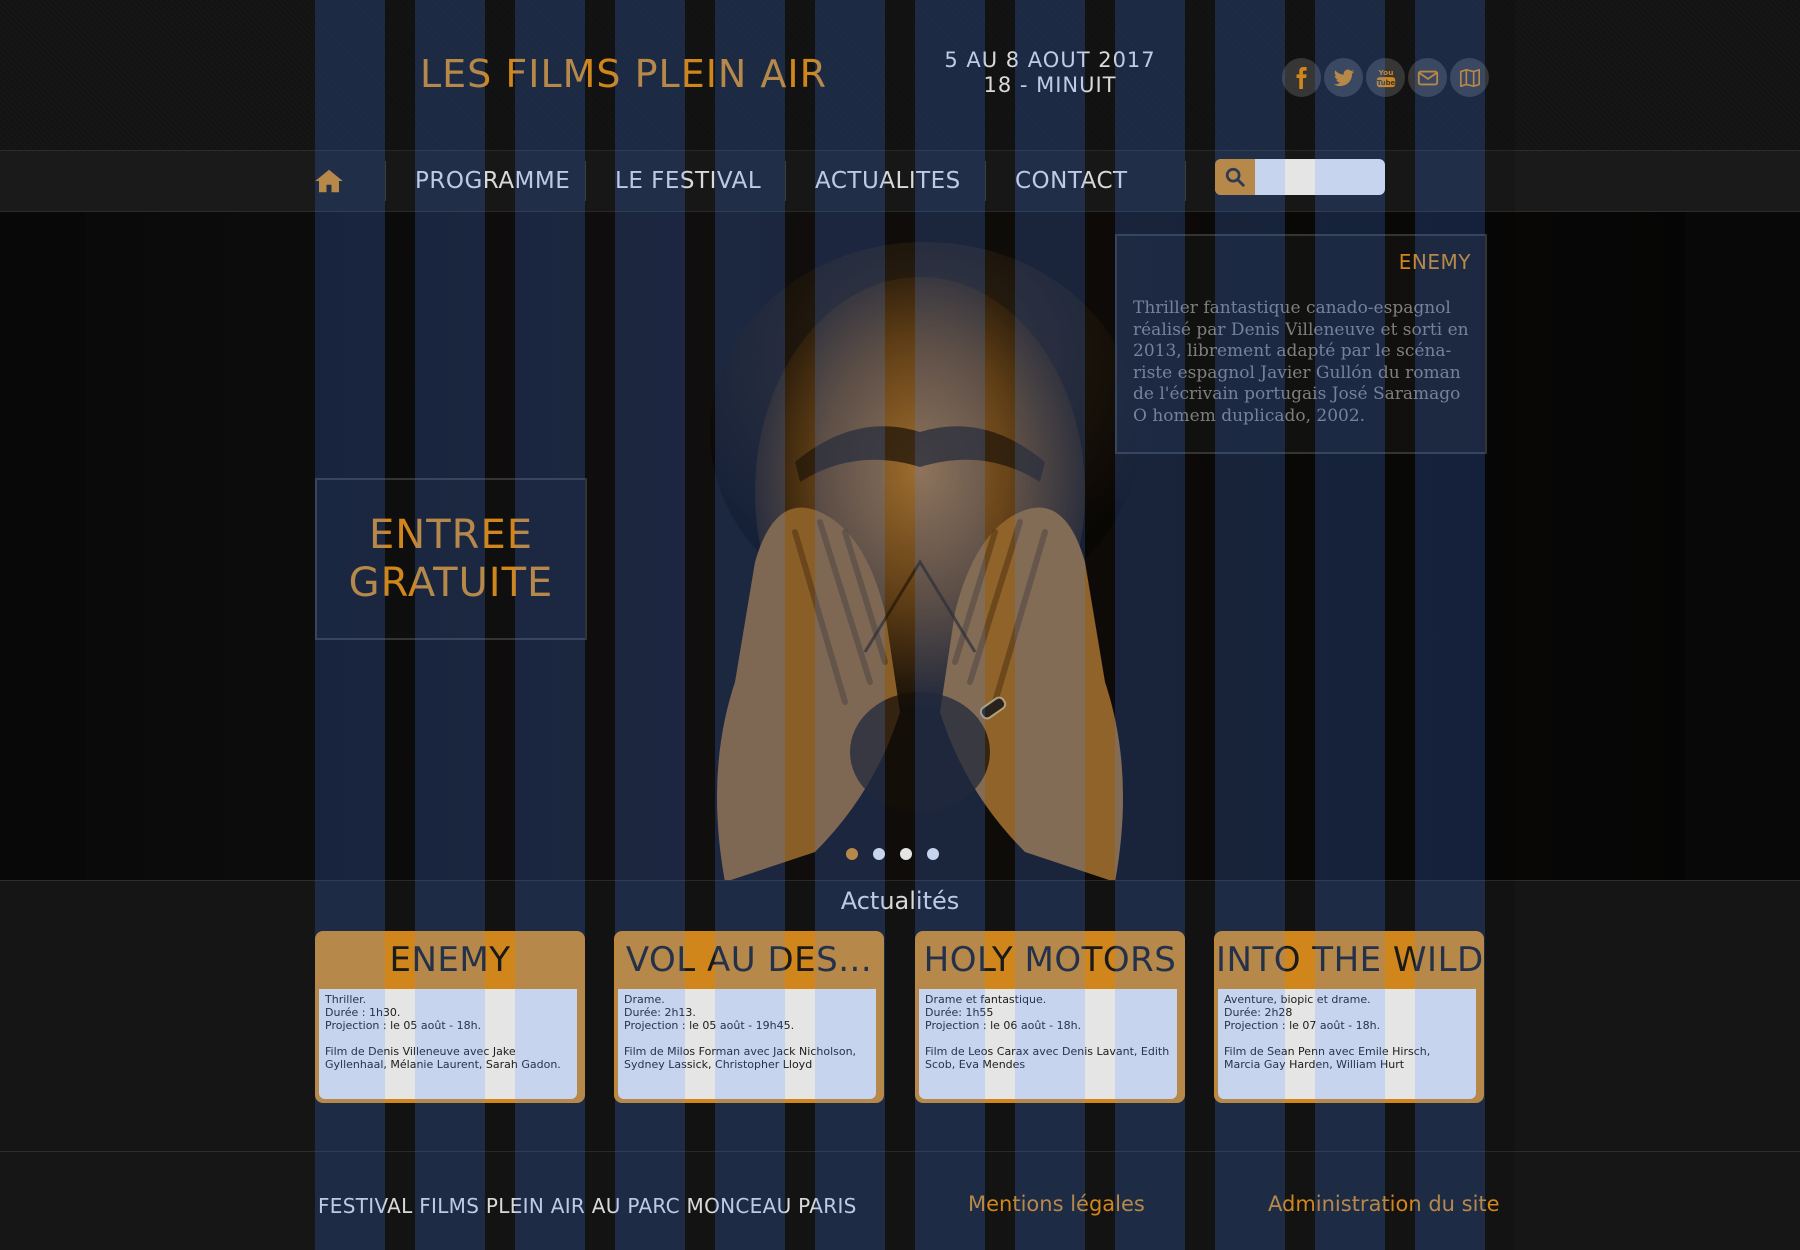  Describe the element at coordinates (1258, 1012) in the screenshot. I see `card-duration: Durée: 2h28` at that location.